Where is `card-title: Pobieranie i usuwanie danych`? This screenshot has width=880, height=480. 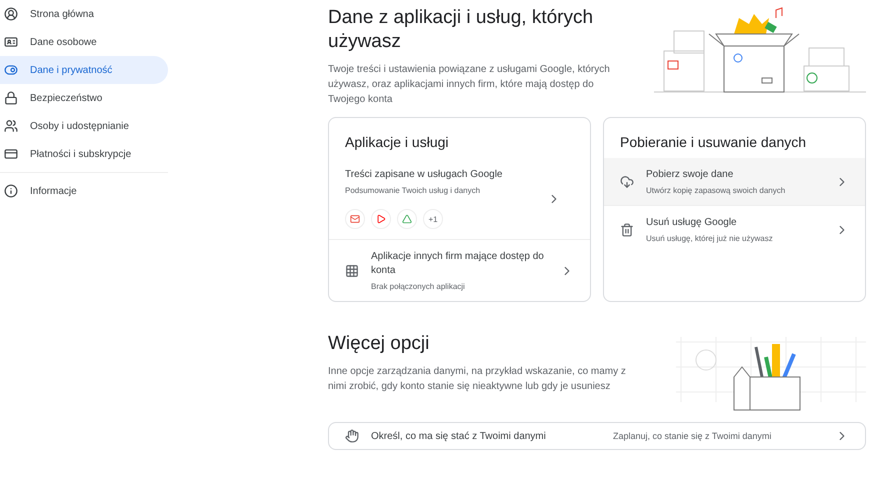
card-title: Pobieranie i usuwanie danych is located at coordinates (714, 142).